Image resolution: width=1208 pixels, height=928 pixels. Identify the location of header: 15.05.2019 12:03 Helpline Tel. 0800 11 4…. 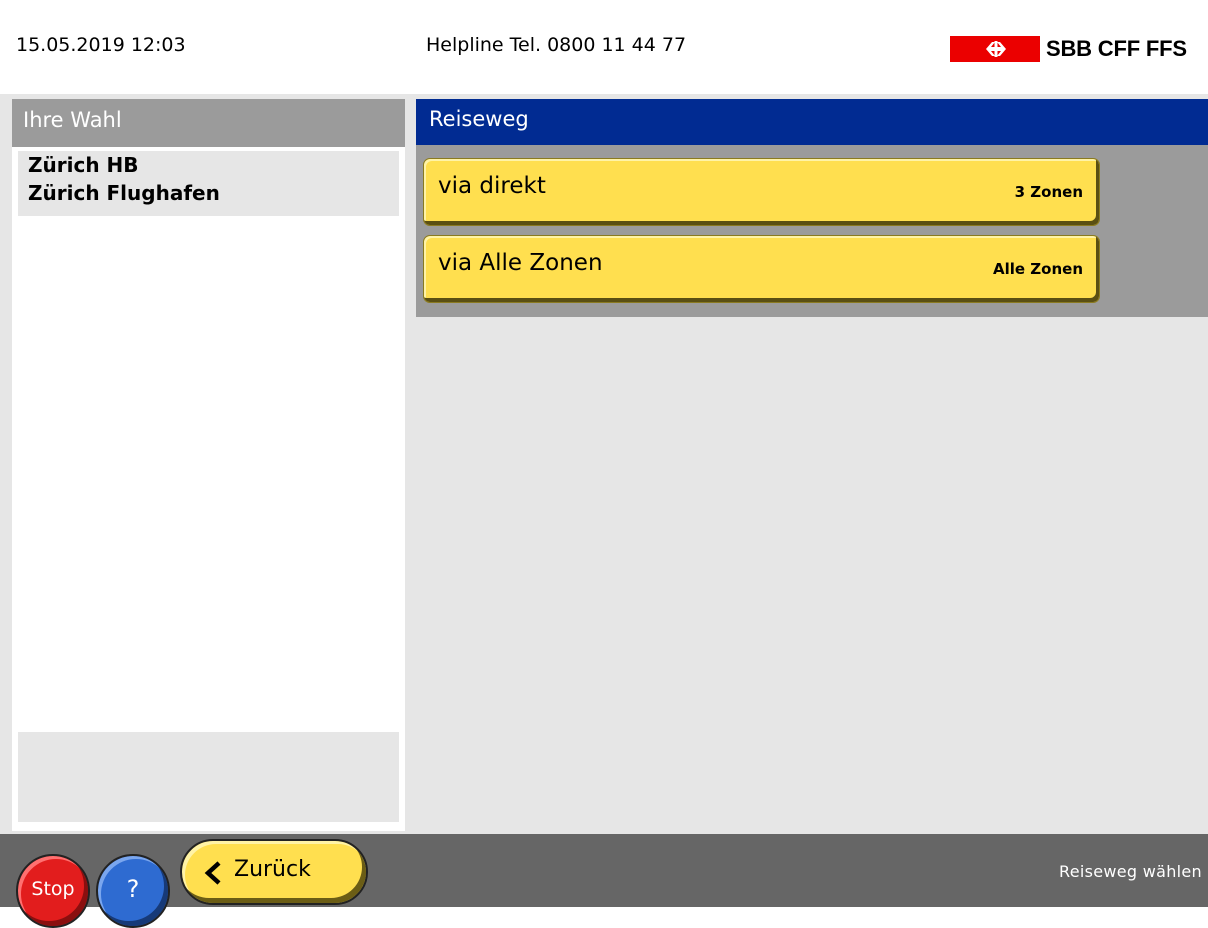
(604, 47).